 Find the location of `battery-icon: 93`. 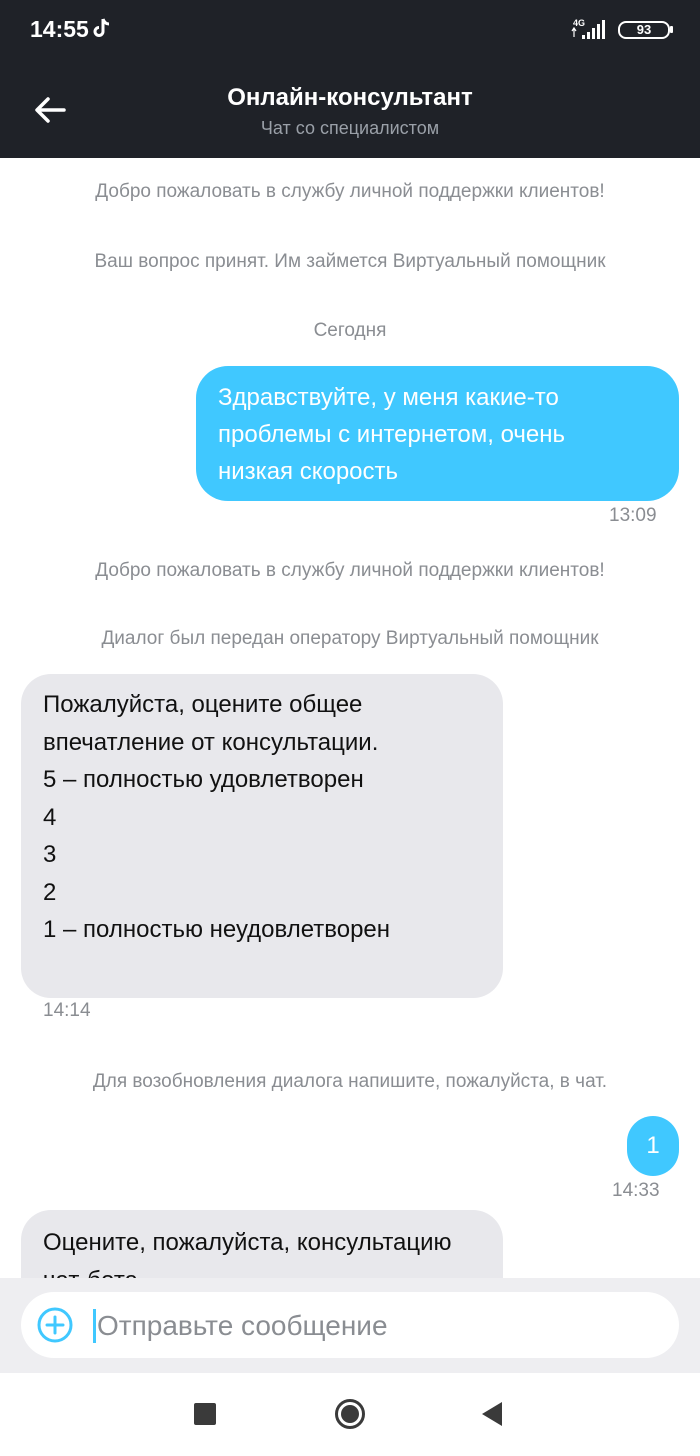

battery-icon: 93 is located at coordinates (646, 30).